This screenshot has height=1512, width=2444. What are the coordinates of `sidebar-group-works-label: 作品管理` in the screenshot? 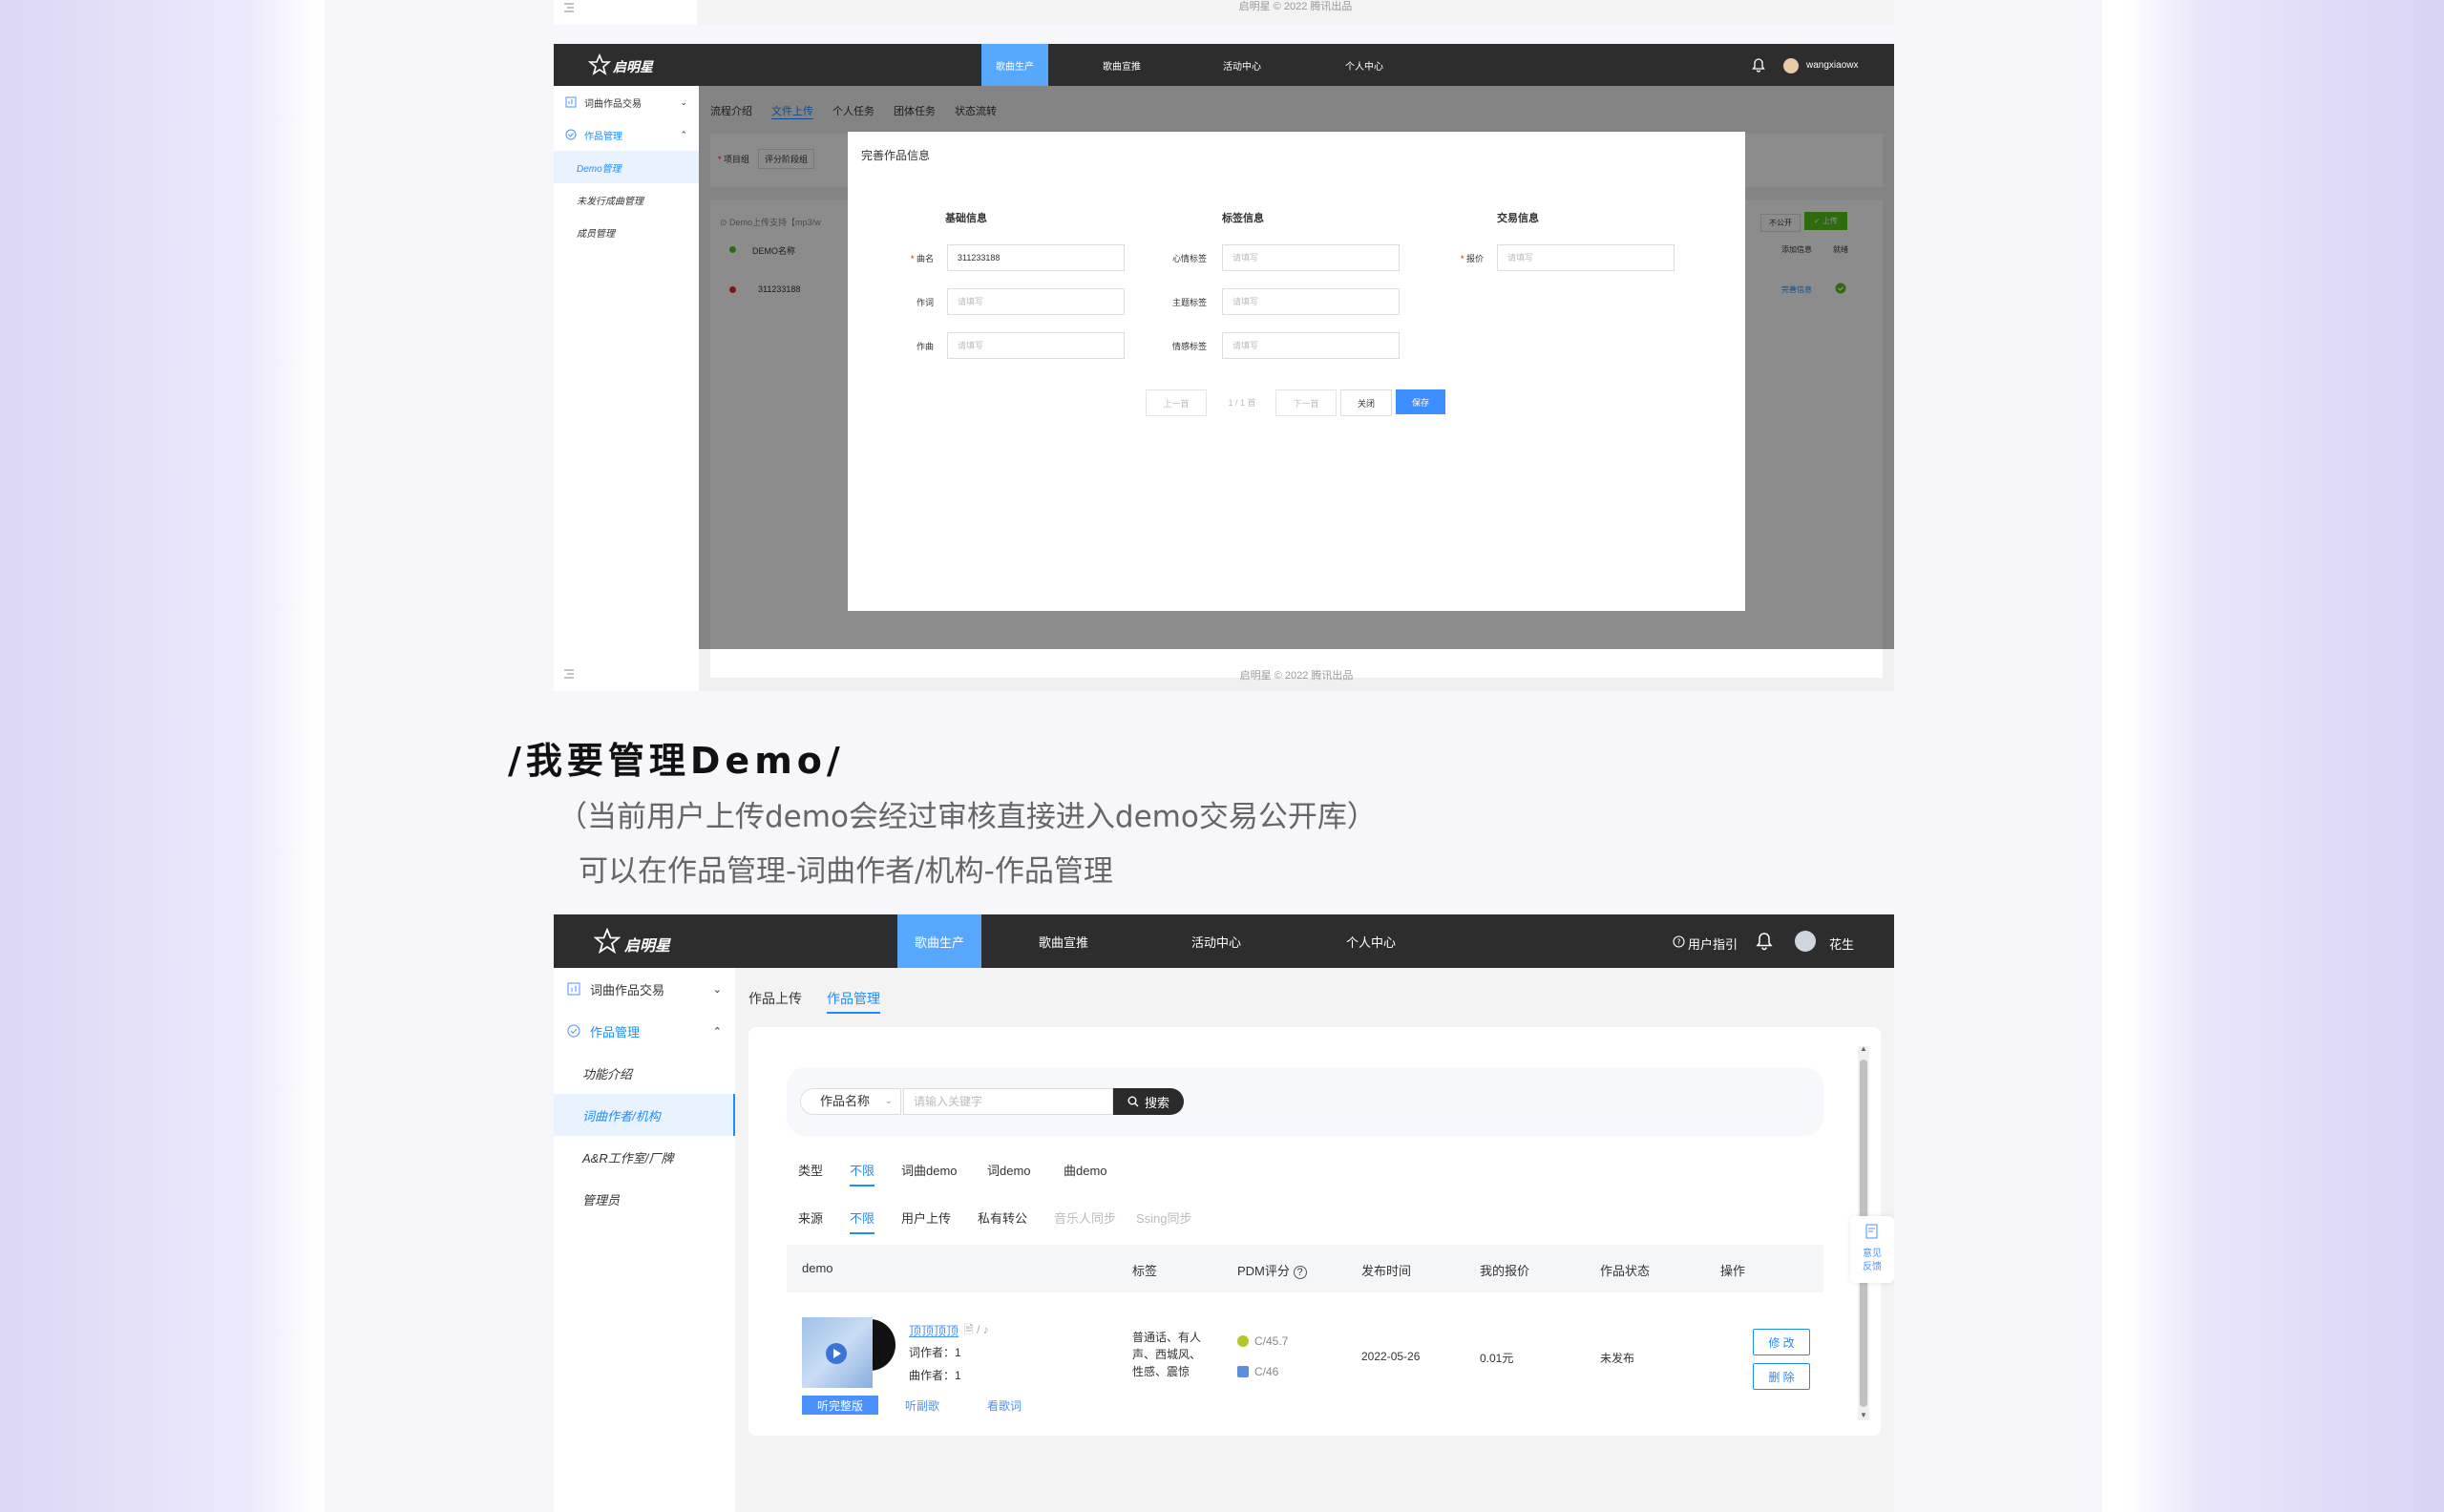 It's located at (603, 136).